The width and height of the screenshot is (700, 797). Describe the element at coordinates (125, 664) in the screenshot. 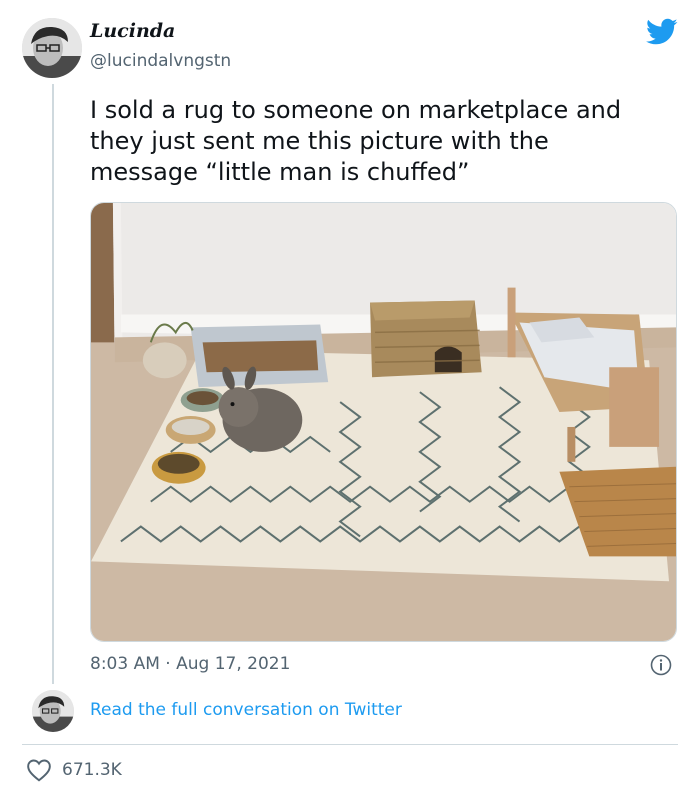

I see `tweet-time: 8:03 AM` at that location.